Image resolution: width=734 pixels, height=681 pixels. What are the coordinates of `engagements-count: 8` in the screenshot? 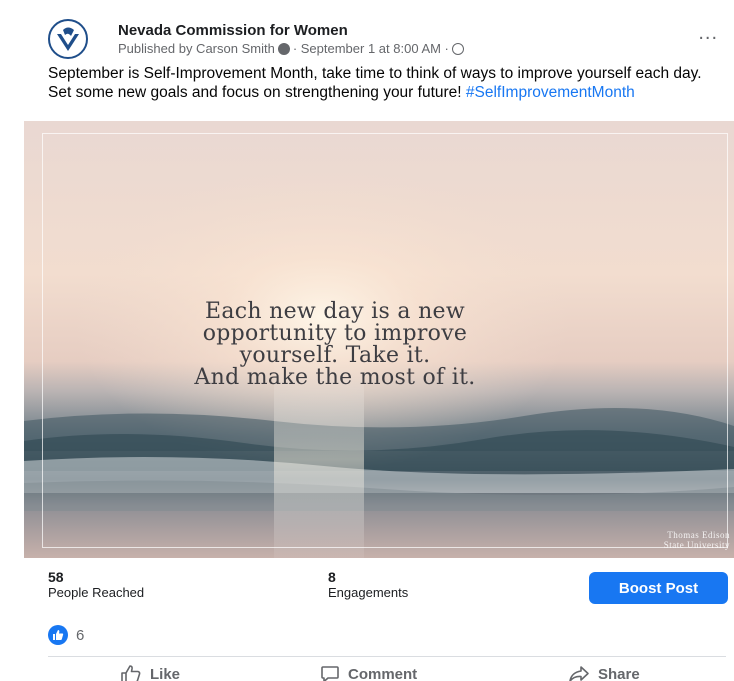 It's located at (332, 577).